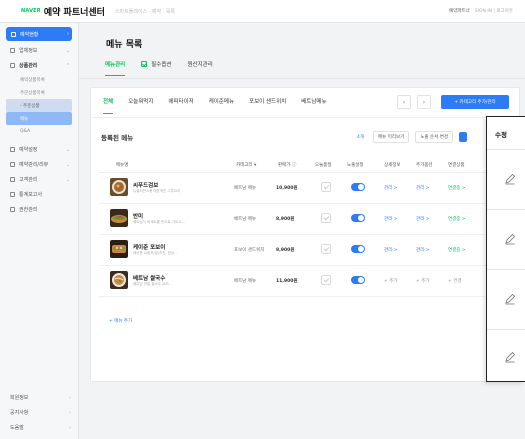  I want to click on page-title: 메뉴 목록, so click(124, 45).